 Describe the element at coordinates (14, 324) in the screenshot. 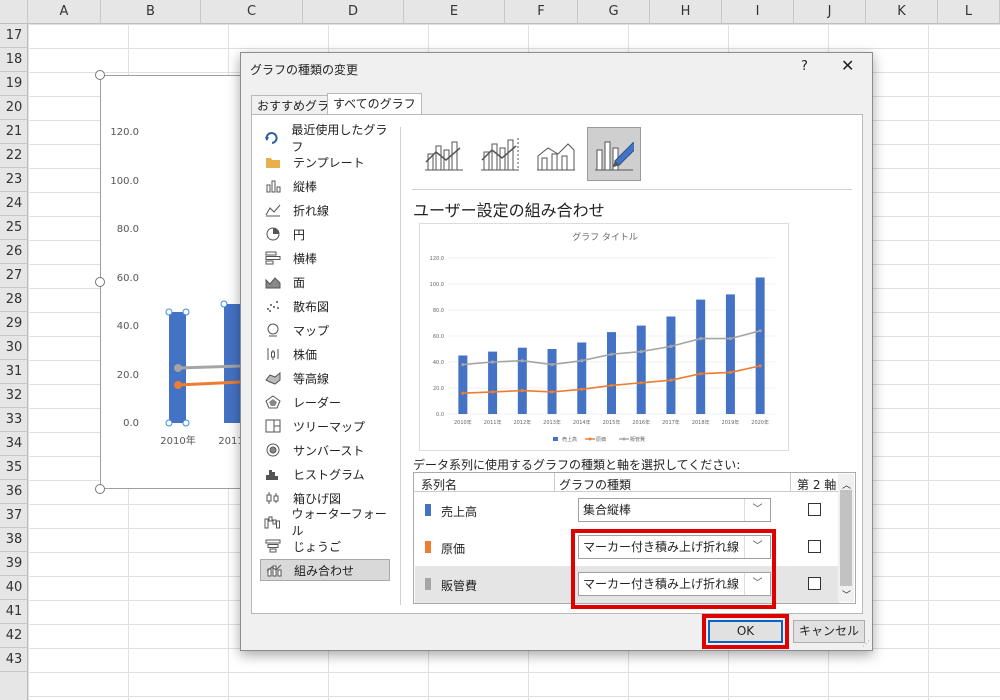

I see `row-header: 29` at that location.